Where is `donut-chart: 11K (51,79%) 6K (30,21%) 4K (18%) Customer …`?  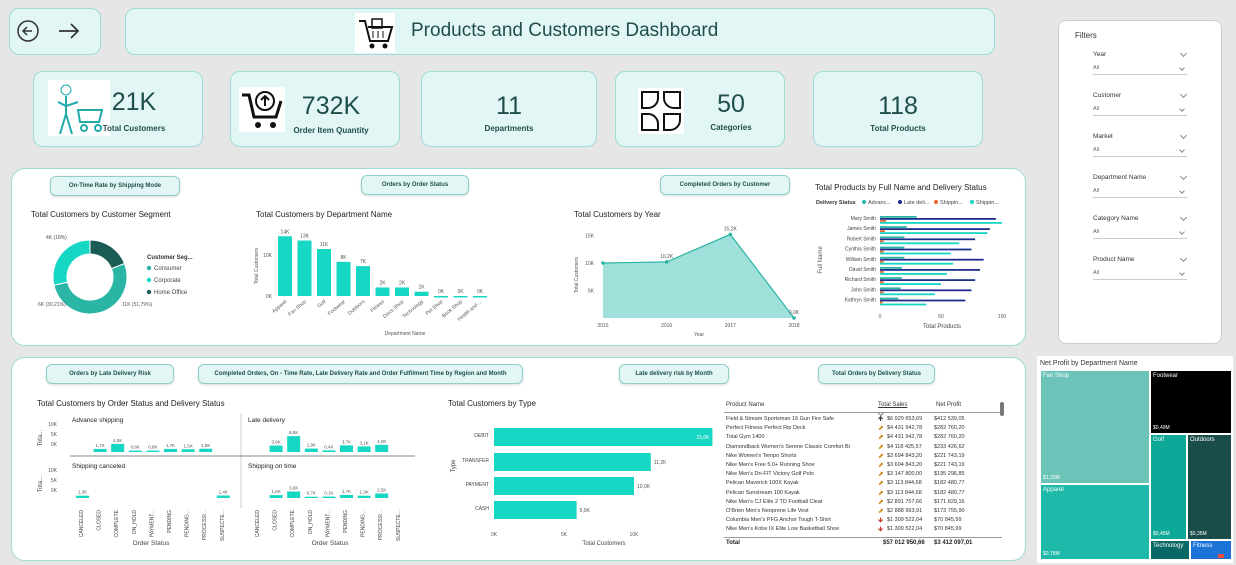
donut-chart: 11K (51,79%) 6K (30,21%) 4K (18%) Customer … is located at coordinates (115, 275).